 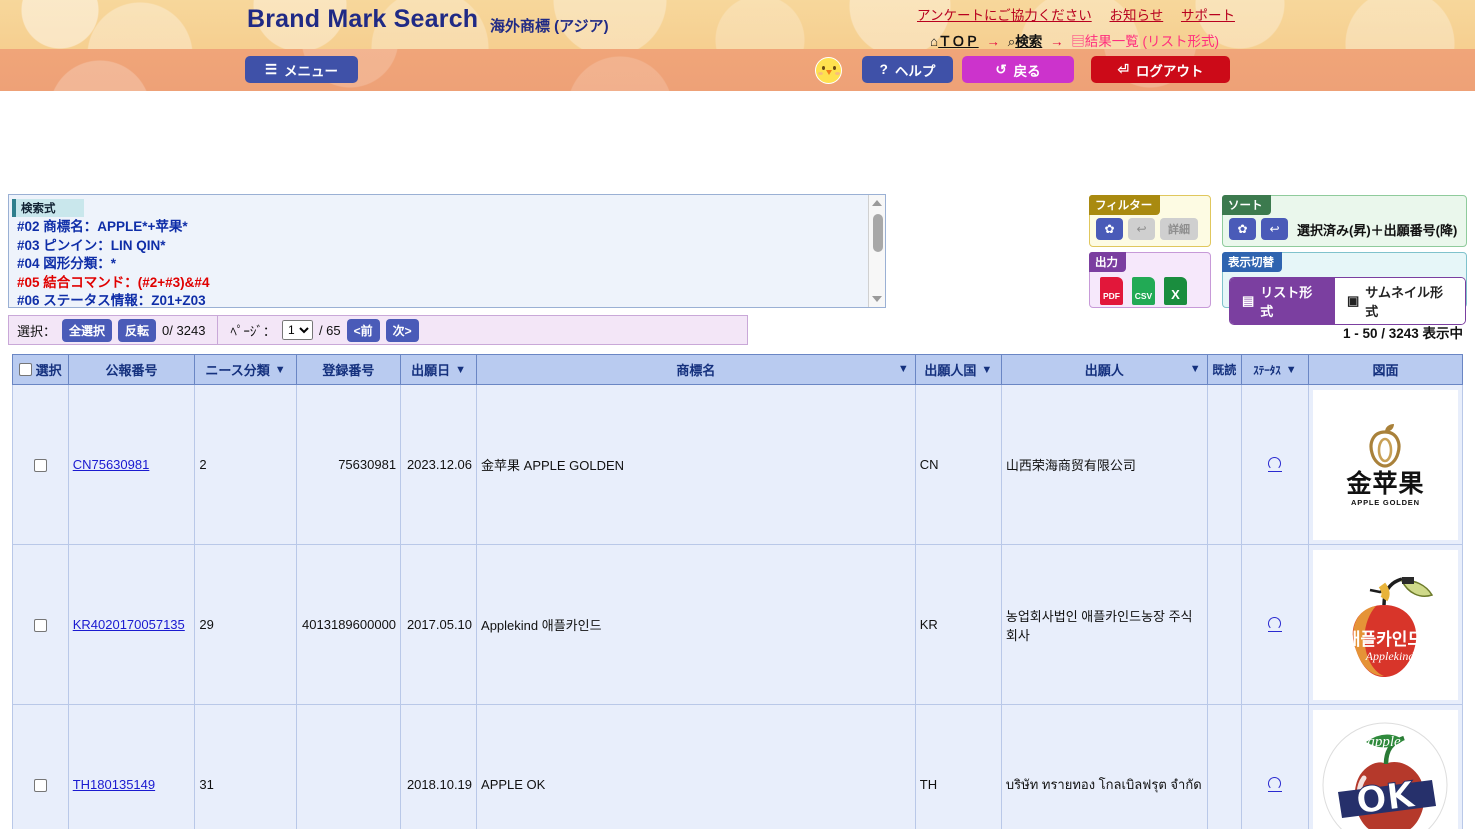 I want to click on sort-panel-title: ソート, so click(x=1246, y=205).